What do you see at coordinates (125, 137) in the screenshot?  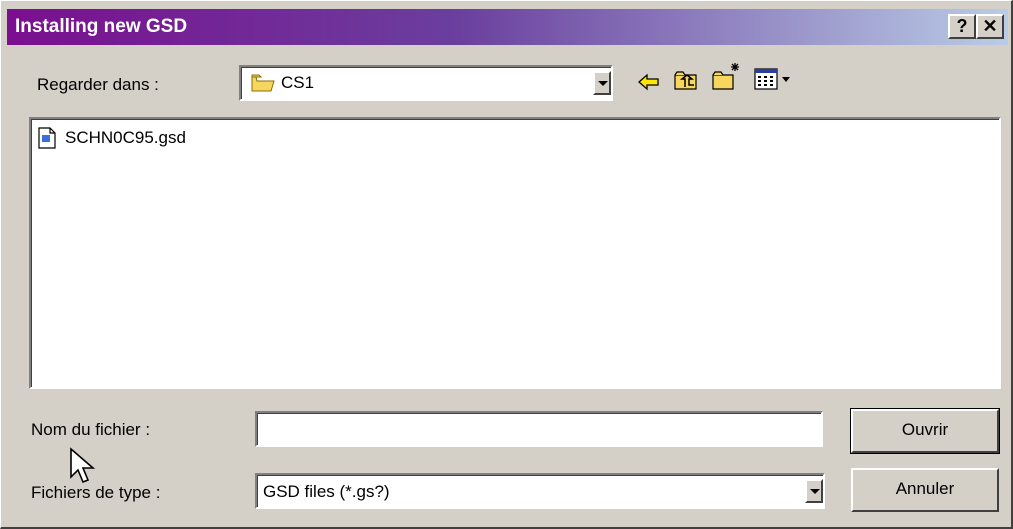 I see `file-name: SCHN0C95.gsd` at bounding box center [125, 137].